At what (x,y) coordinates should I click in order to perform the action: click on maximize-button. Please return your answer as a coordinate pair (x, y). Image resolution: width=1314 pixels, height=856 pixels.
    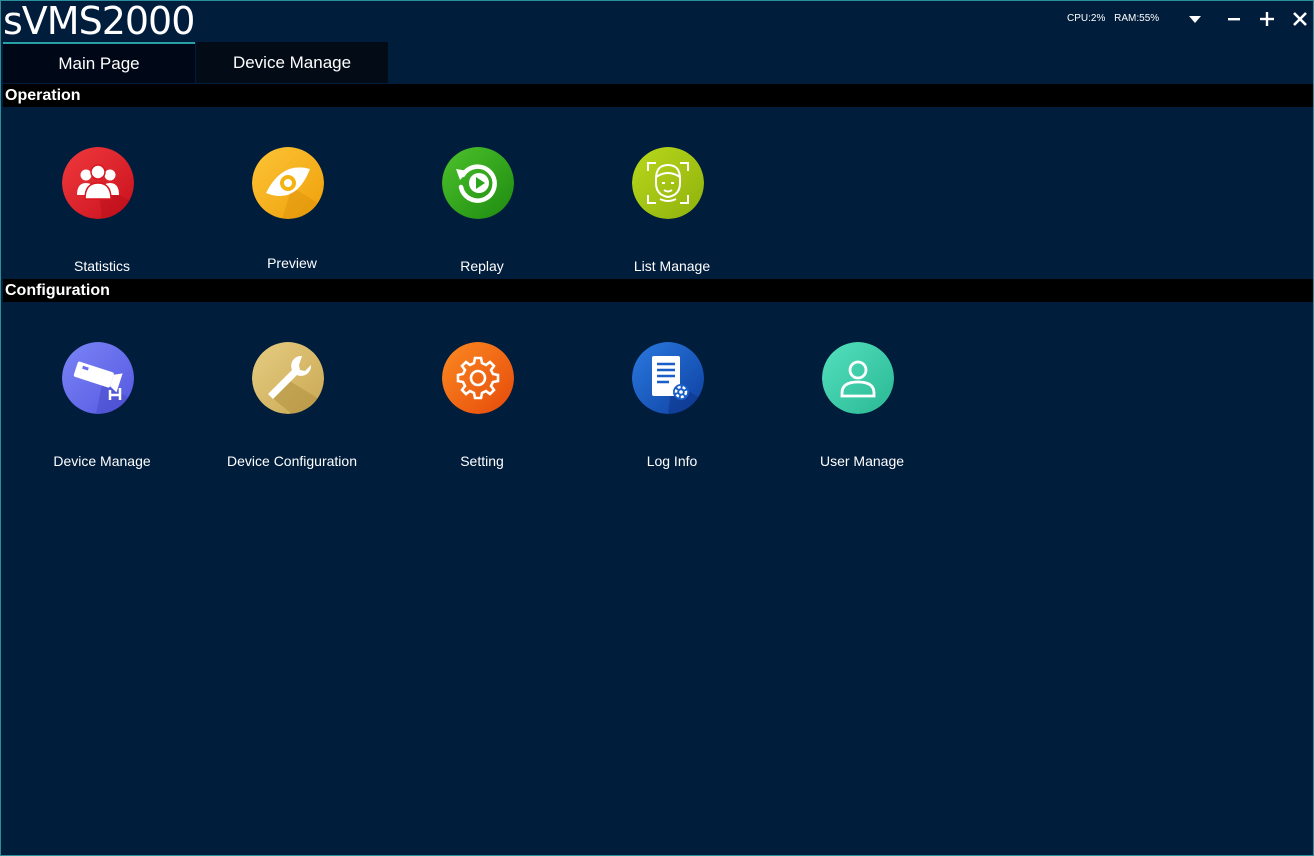
    Looking at the image, I should click on (1267, 19).